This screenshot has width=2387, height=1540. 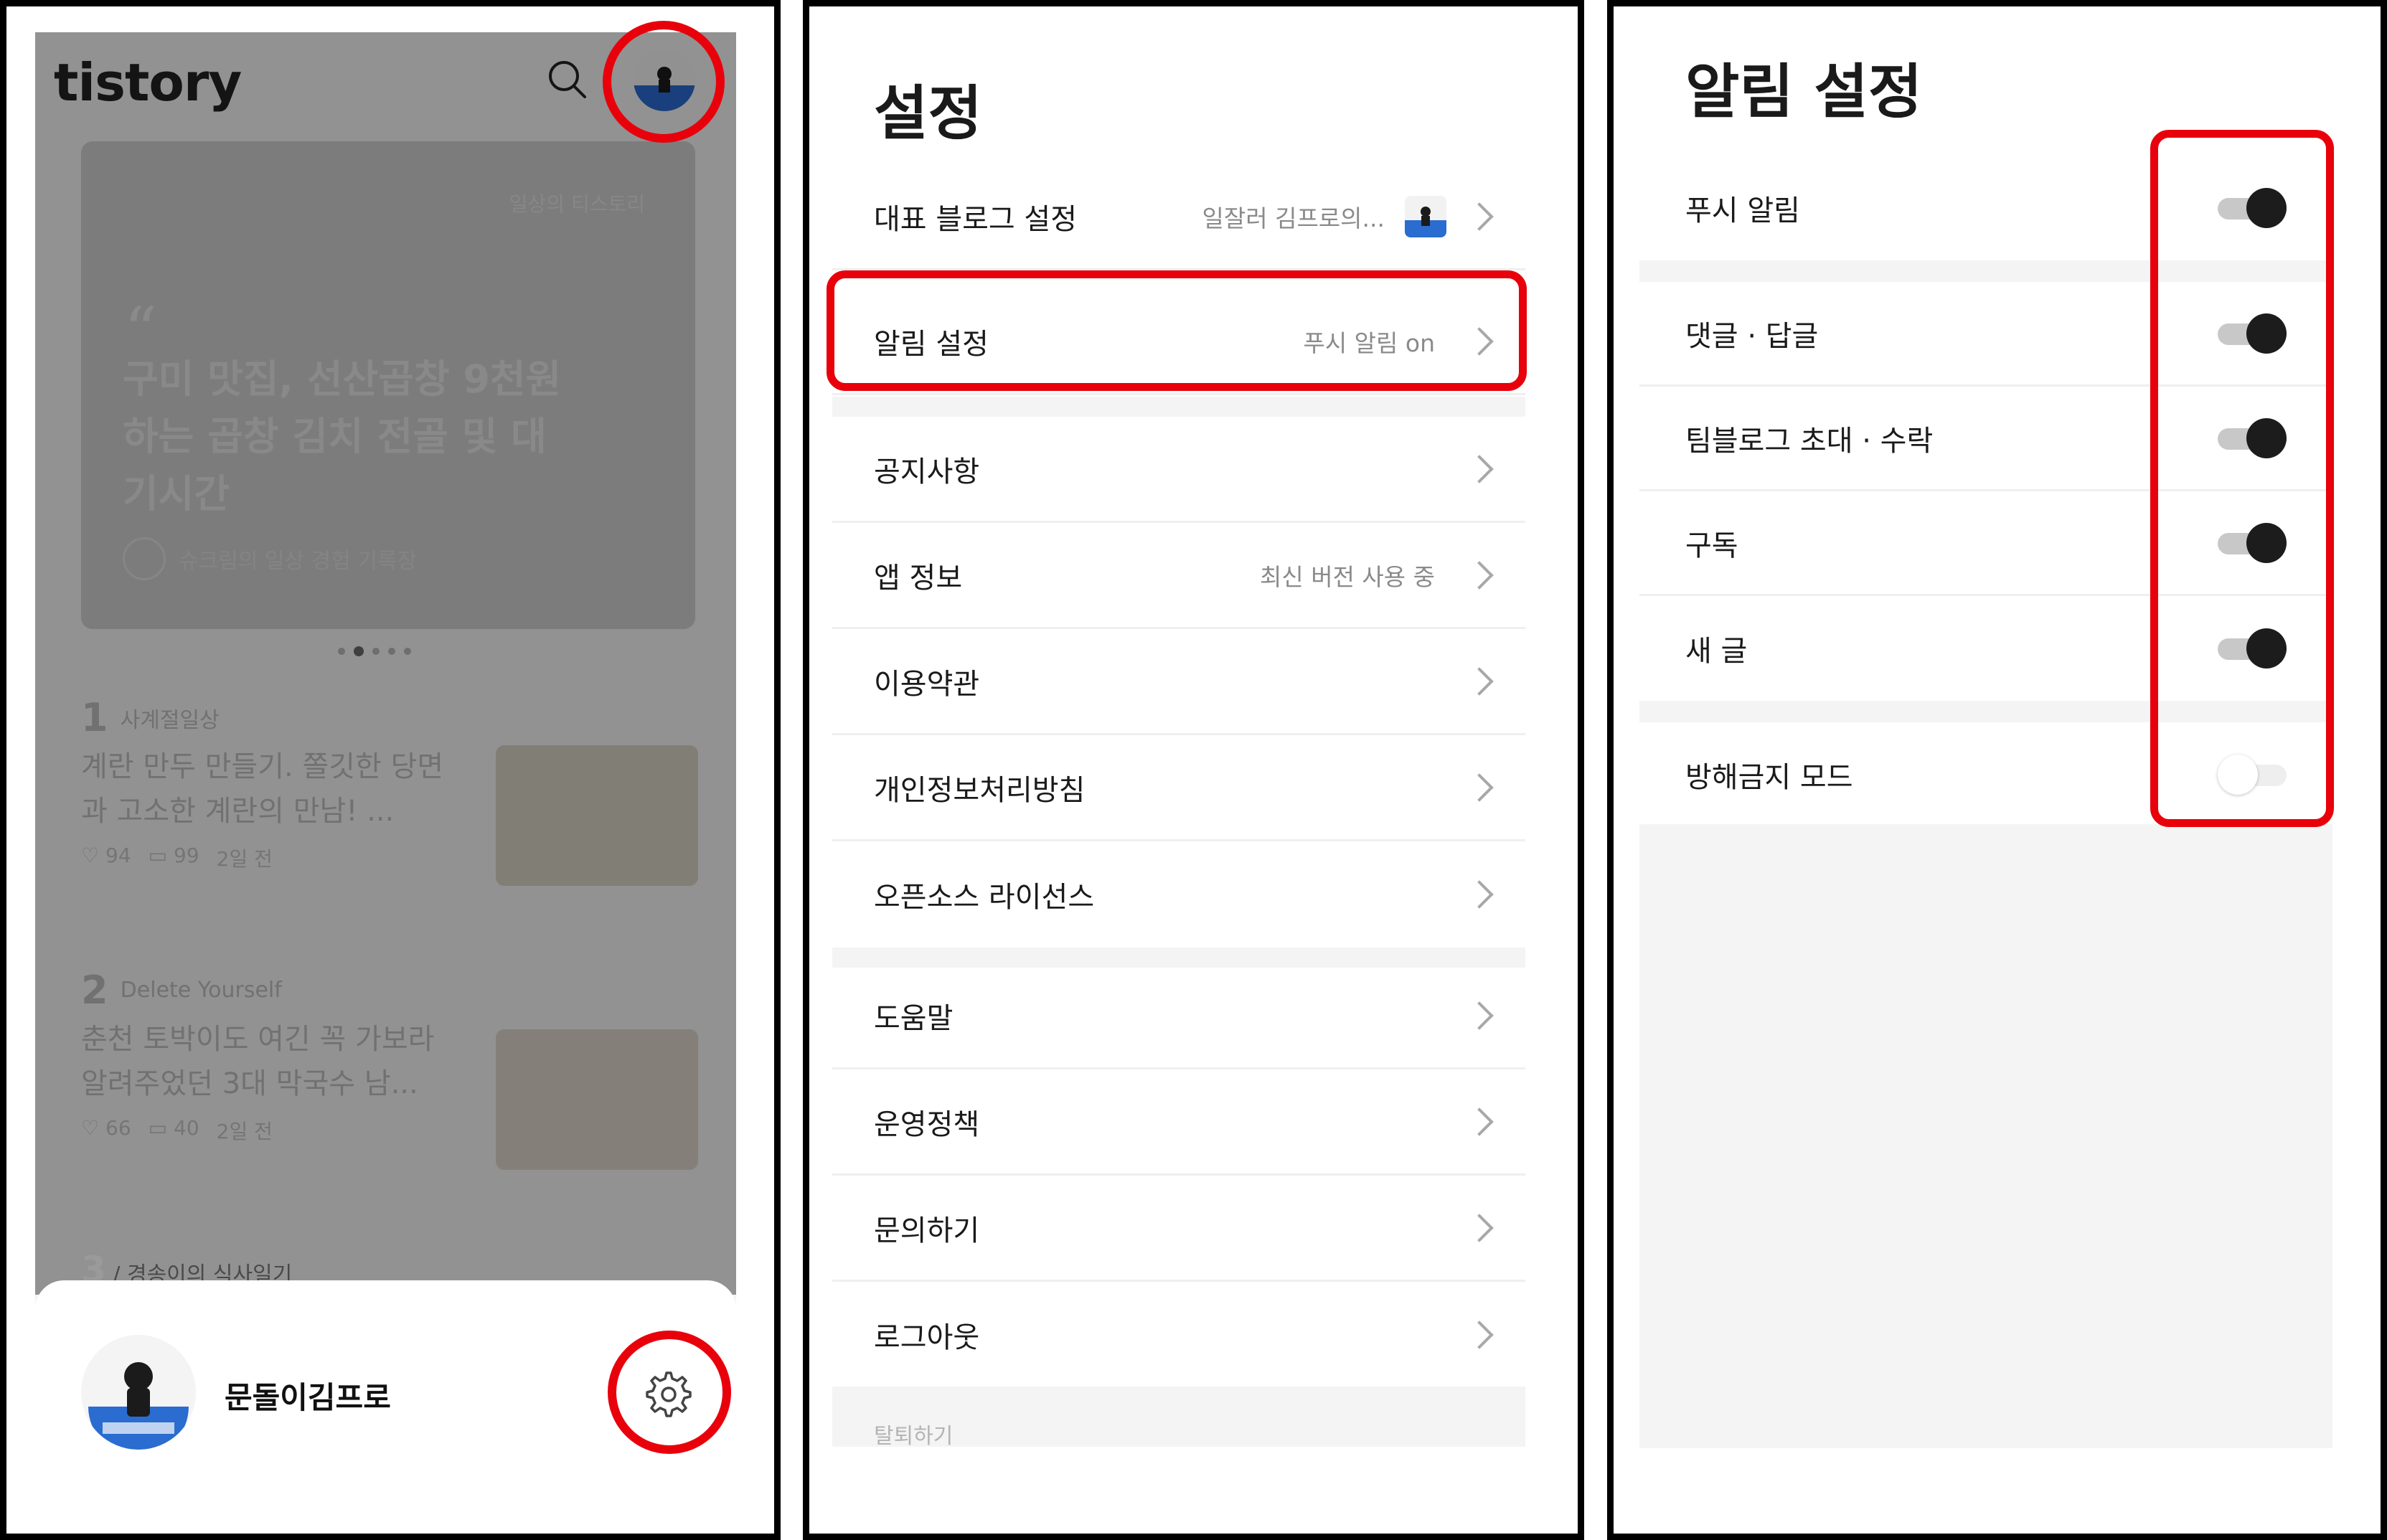 I want to click on withdraw-link: 탈퇴하기, so click(x=1178, y=1418).